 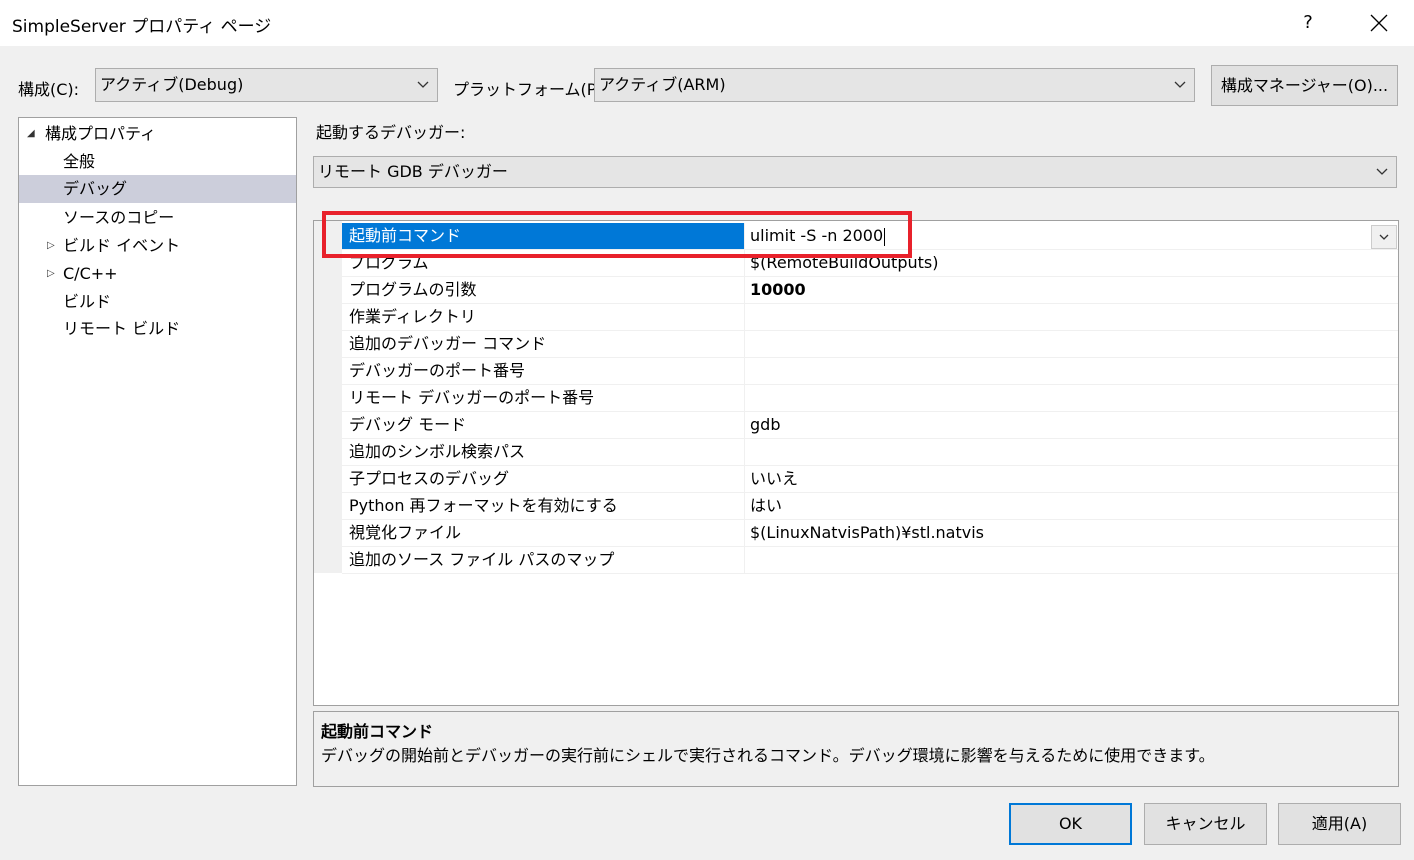 I want to click on property-row-source-file-map: 追加のソース ファイル パスのマップ, so click(x=870, y=560).